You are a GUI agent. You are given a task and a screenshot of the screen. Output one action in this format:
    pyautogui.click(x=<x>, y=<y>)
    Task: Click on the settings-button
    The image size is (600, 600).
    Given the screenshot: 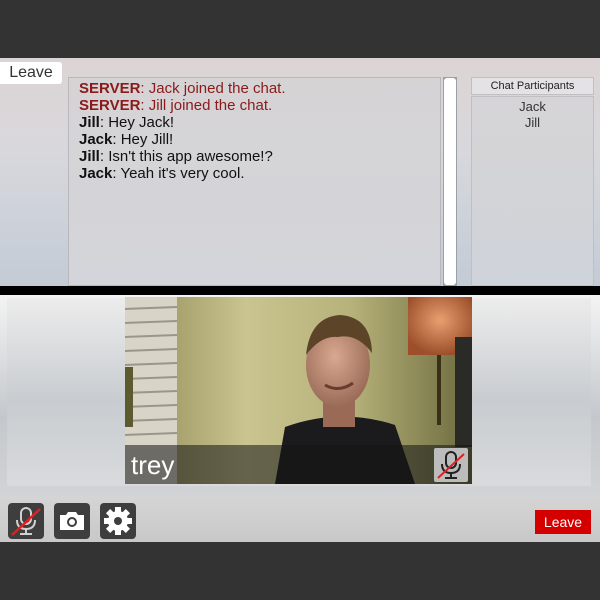 What is the action you would take?
    pyautogui.click(x=118, y=521)
    